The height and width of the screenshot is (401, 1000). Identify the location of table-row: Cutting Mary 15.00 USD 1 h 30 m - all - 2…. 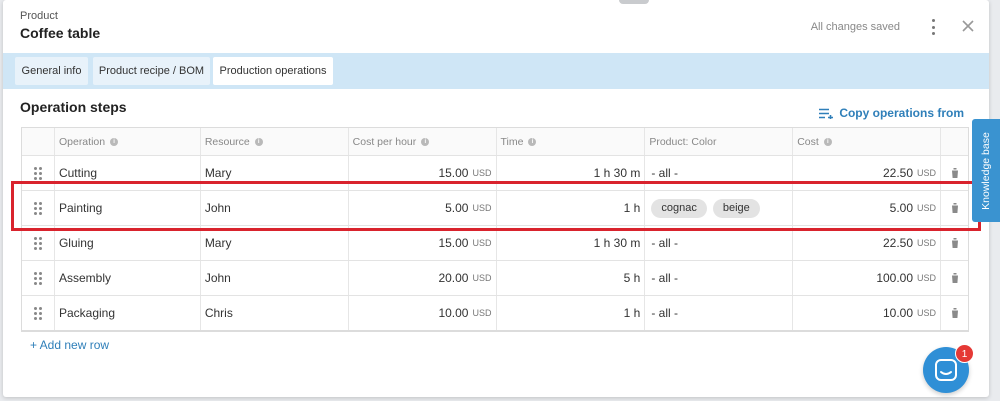
(495, 172).